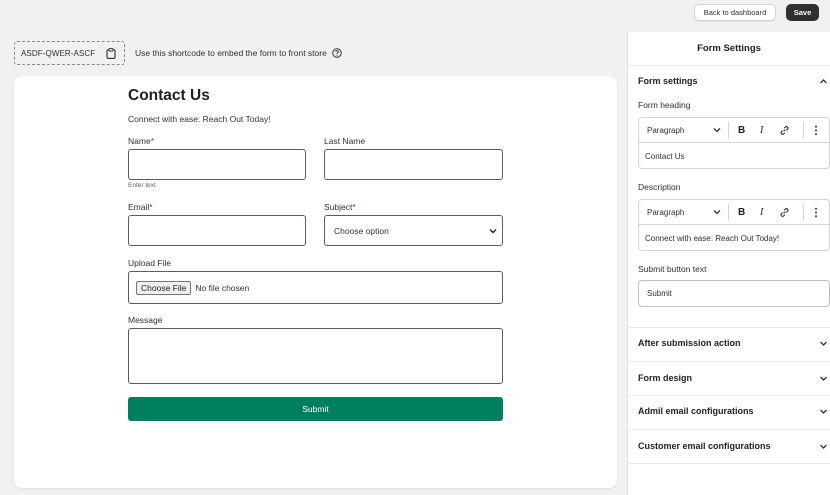  Describe the element at coordinates (734, 238) in the screenshot. I see `description-content: Connect with ease: Reach Out Today!` at that location.